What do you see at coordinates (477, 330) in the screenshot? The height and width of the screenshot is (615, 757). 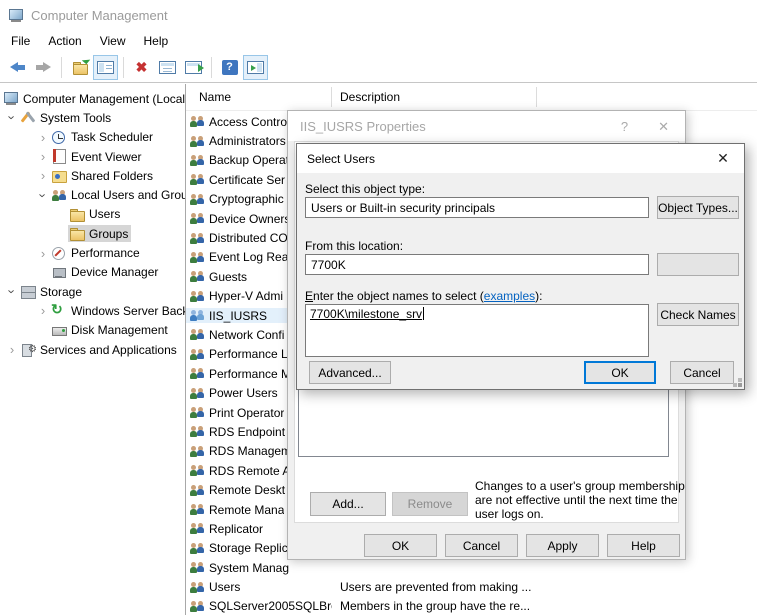 I see `object-names-input: 7700K\milestone_srv` at bounding box center [477, 330].